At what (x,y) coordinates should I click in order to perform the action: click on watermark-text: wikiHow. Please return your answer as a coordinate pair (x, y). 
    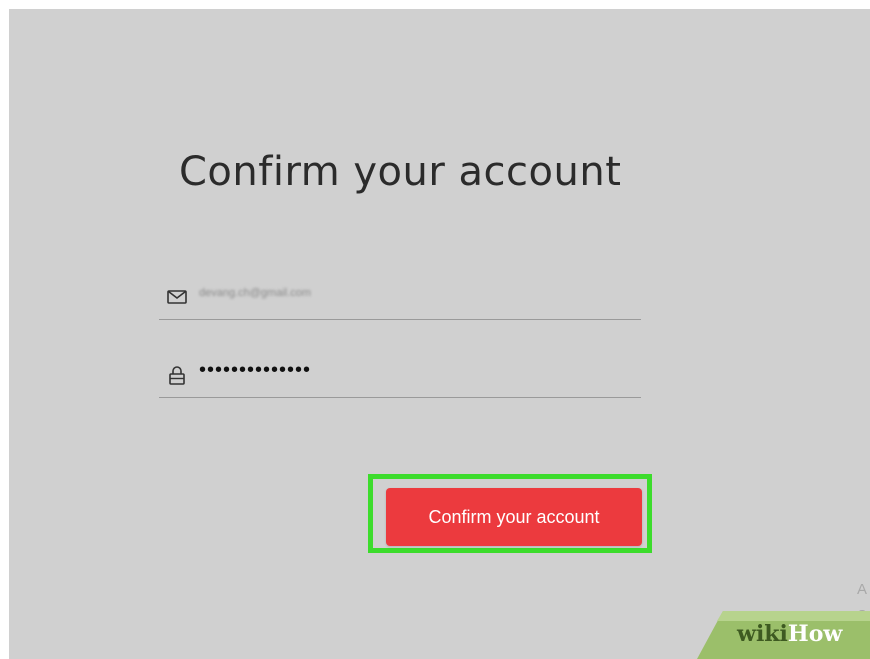
    Looking at the image, I should click on (790, 634).